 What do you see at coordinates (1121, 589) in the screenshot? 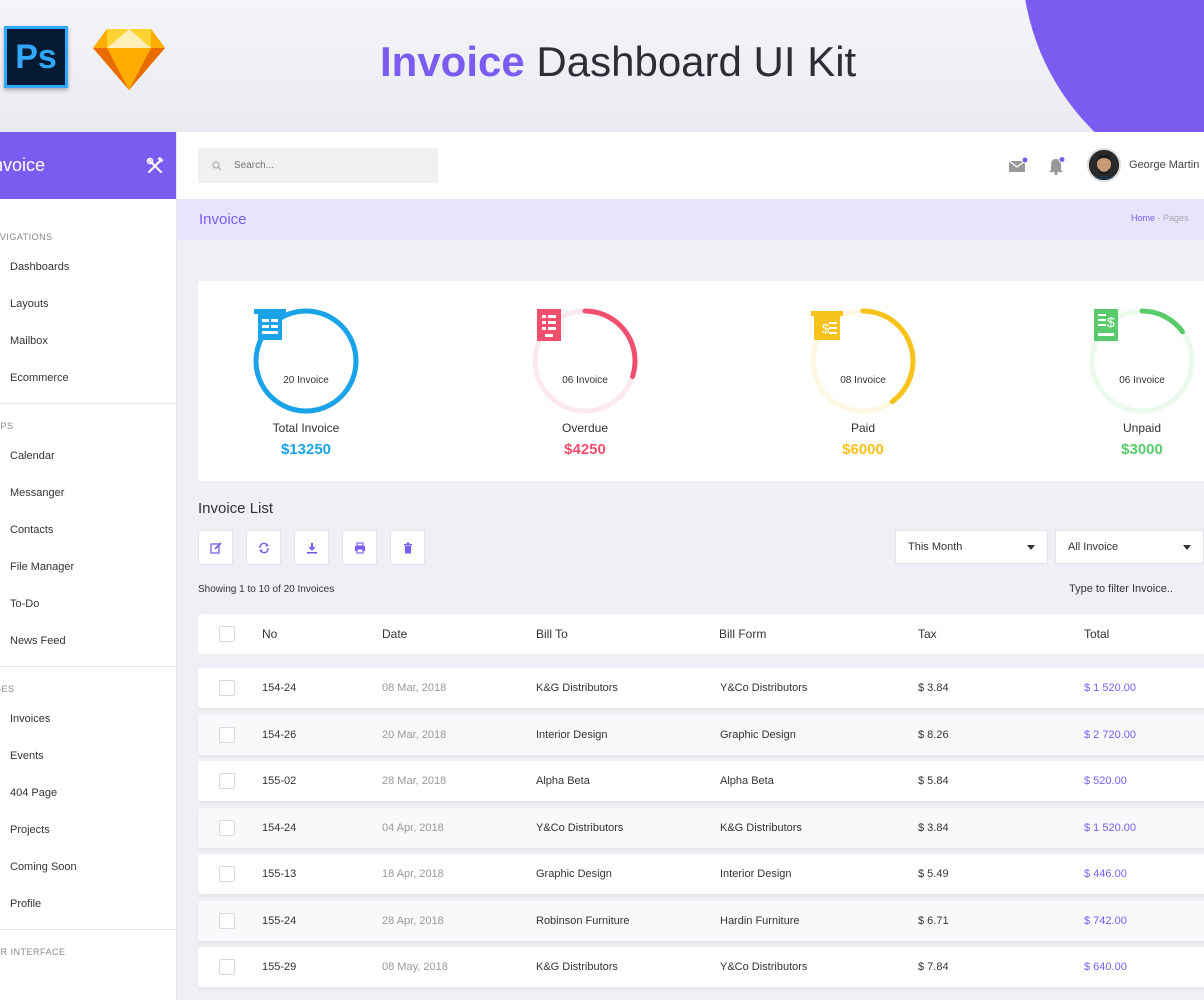
I see `filter-input: Type to filter Invoice..` at bounding box center [1121, 589].